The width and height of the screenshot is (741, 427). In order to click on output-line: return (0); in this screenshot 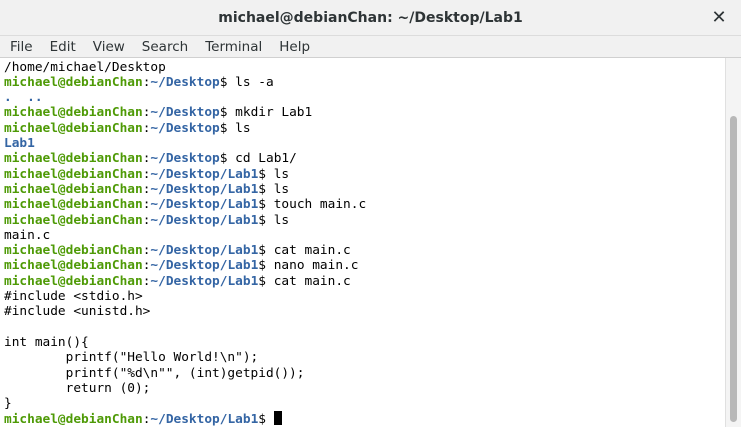, I will do `click(77, 388)`.